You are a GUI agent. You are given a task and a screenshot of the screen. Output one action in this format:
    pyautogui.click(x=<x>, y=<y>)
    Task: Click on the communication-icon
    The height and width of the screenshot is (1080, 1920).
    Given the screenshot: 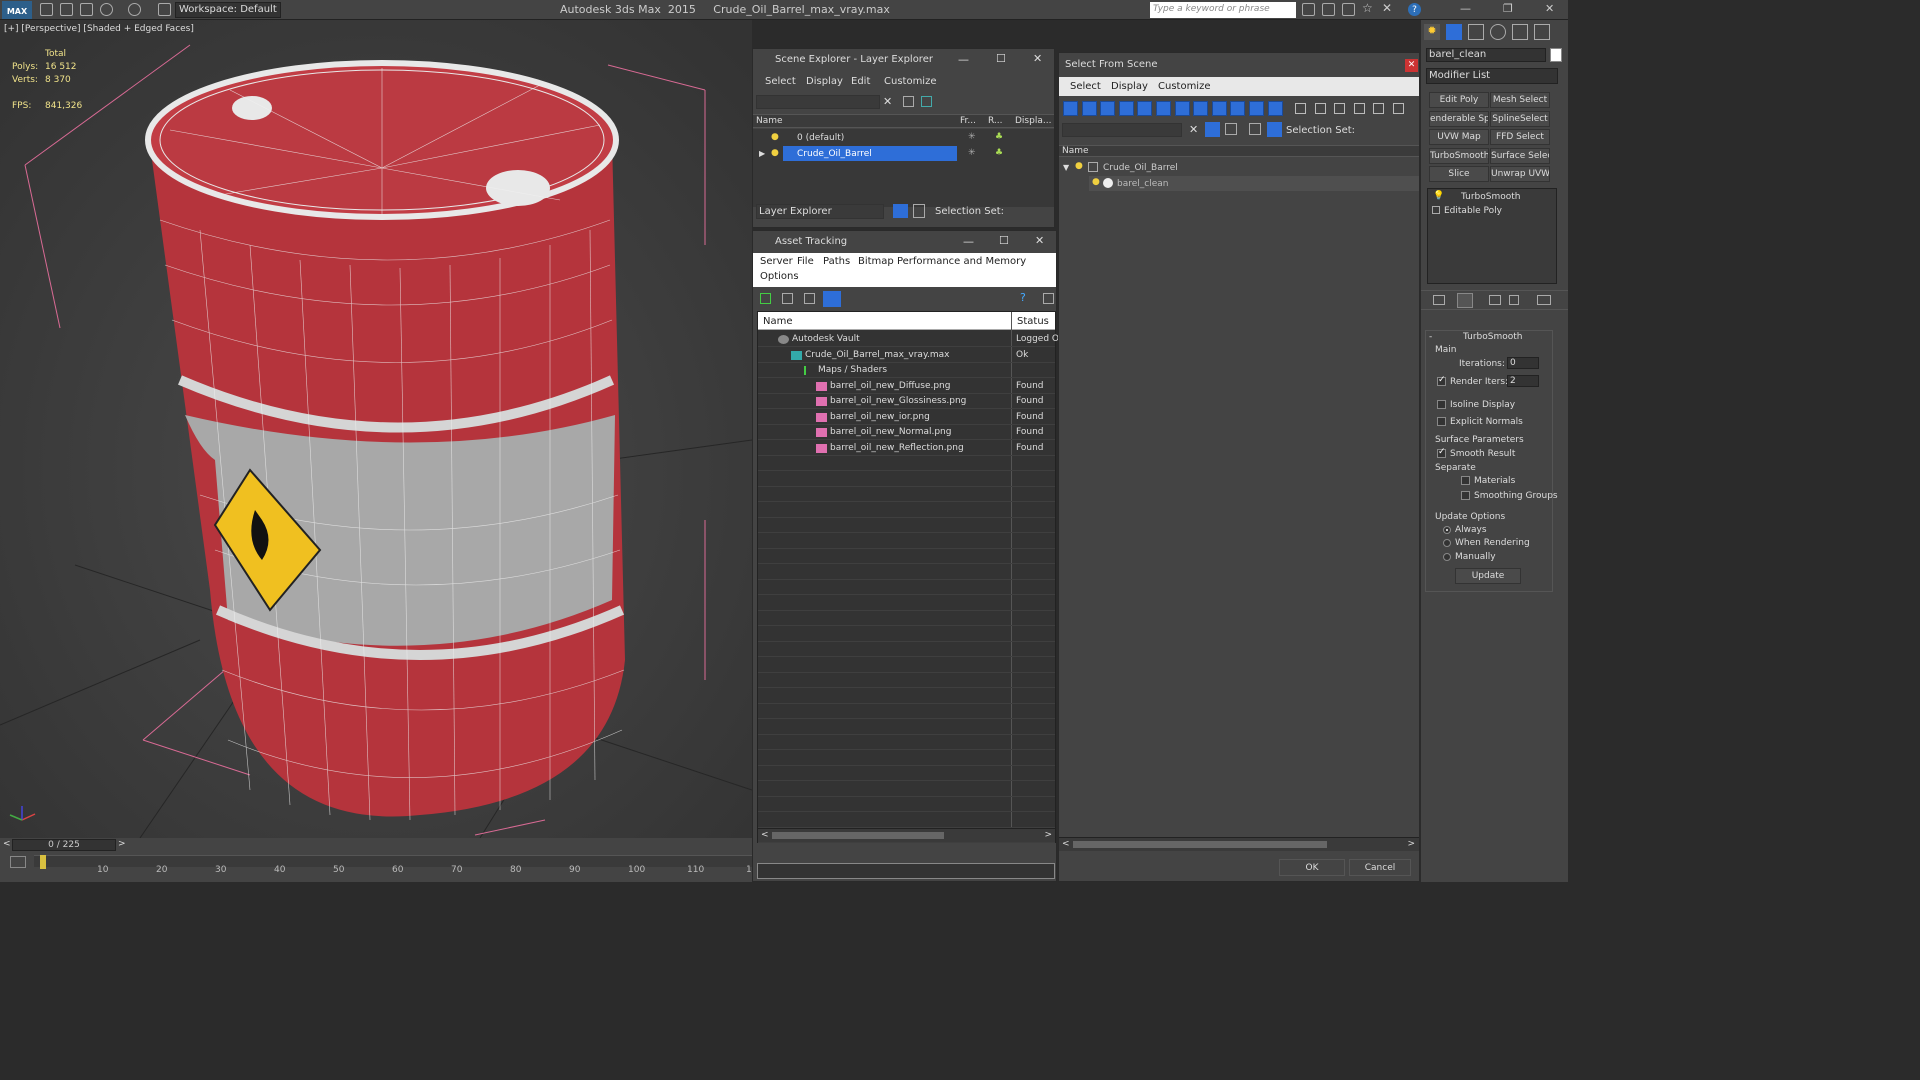 What is the action you would take?
    pyautogui.click(x=1348, y=9)
    